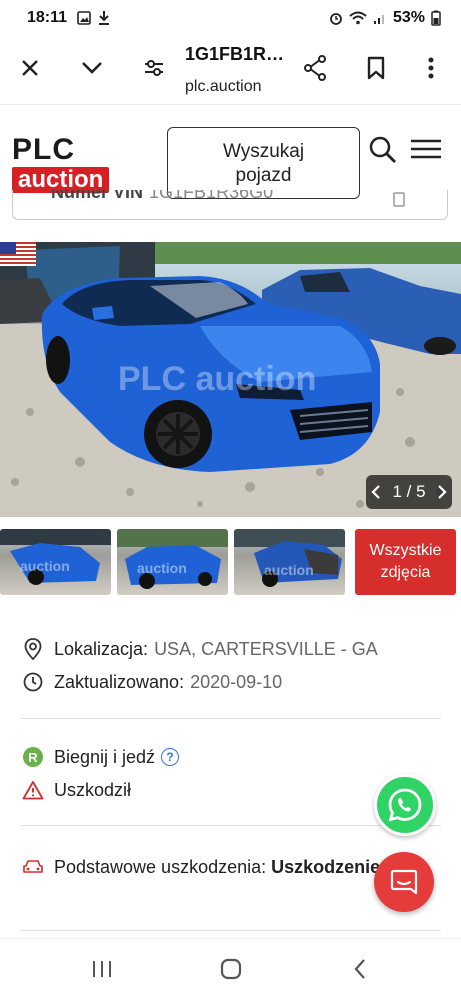  I want to click on more-vertical-icon, so click(431, 68).